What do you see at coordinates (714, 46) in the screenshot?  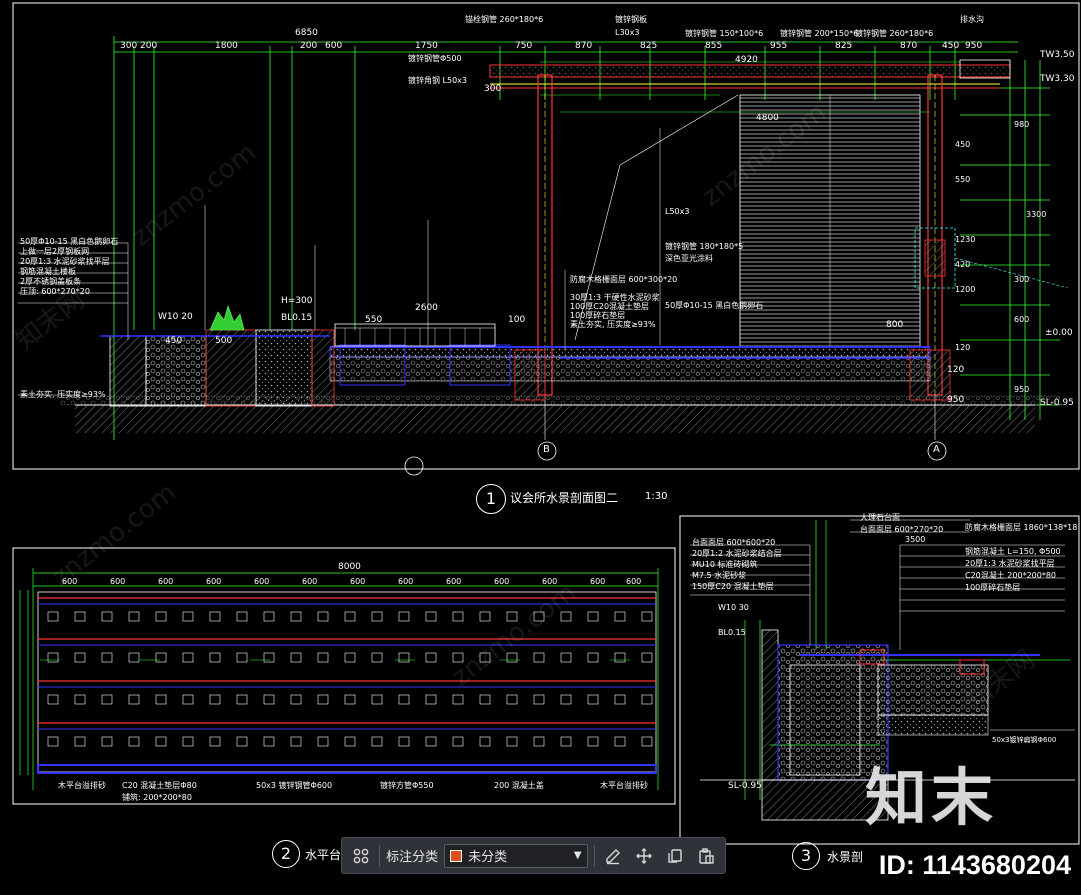 I see `dim-label: 855` at bounding box center [714, 46].